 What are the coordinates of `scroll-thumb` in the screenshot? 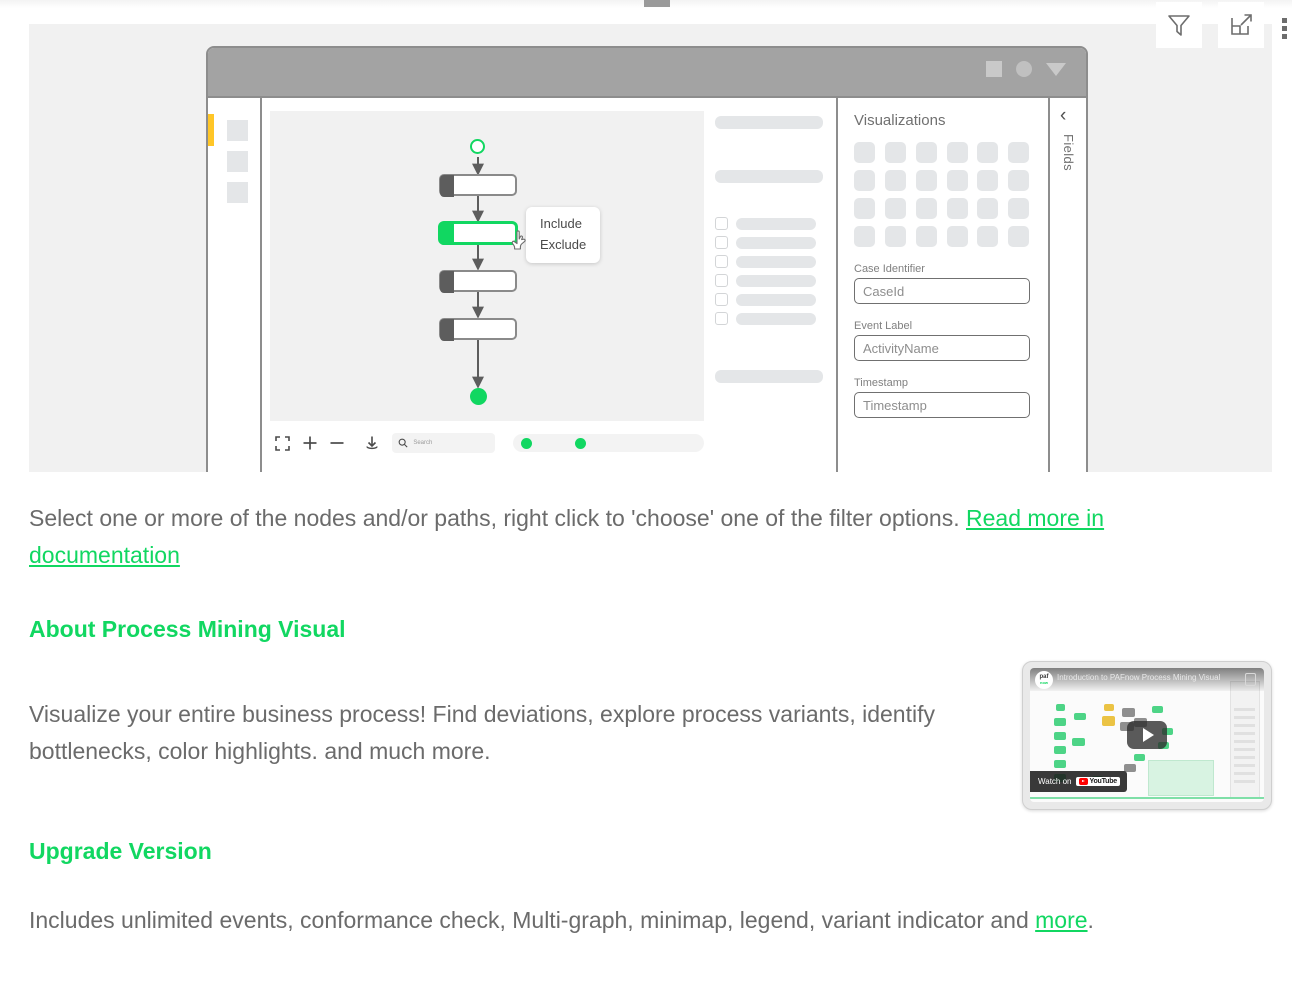 It's located at (657, 3).